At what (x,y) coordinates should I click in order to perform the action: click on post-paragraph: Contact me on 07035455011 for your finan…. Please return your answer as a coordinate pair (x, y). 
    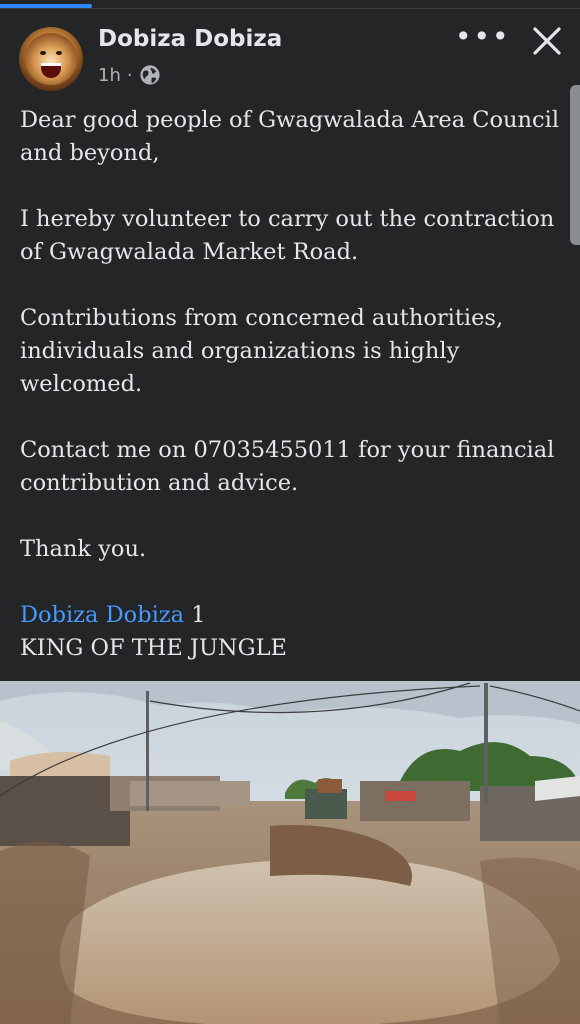
    Looking at the image, I should click on (287, 466).